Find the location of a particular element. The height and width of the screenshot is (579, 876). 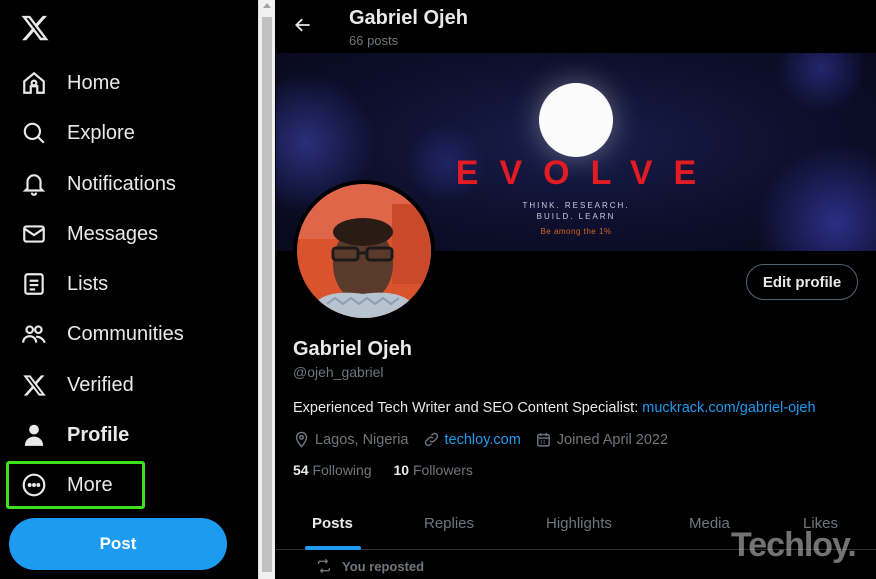

nav-notifications-label: Notifications is located at coordinates (121, 183).